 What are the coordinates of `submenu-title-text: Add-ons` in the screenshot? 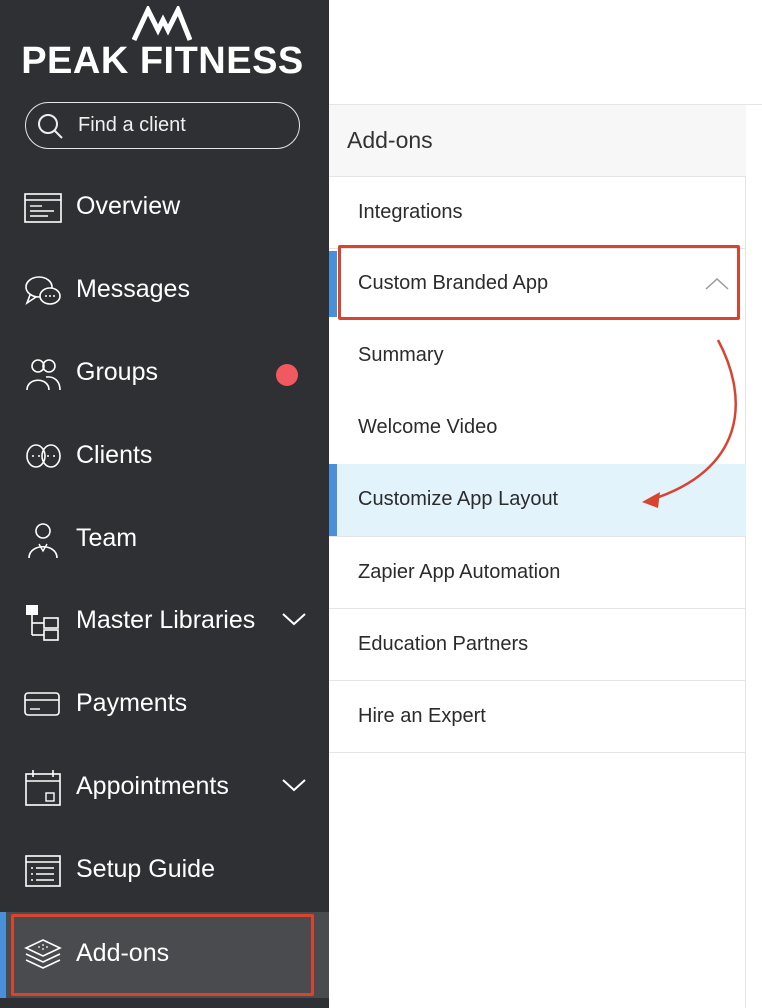 It's located at (390, 140).